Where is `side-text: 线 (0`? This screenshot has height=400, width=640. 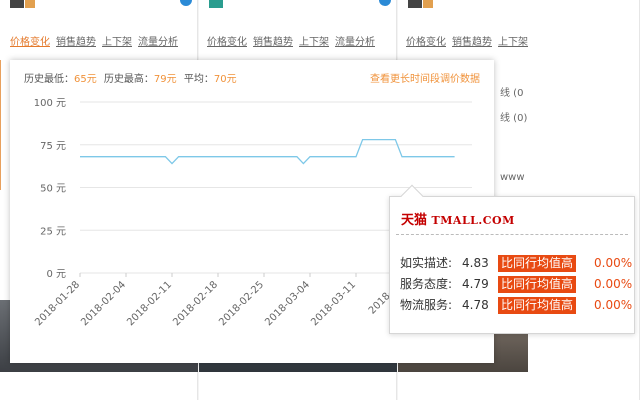 side-text: 线 (0 is located at coordinates (512, 93).